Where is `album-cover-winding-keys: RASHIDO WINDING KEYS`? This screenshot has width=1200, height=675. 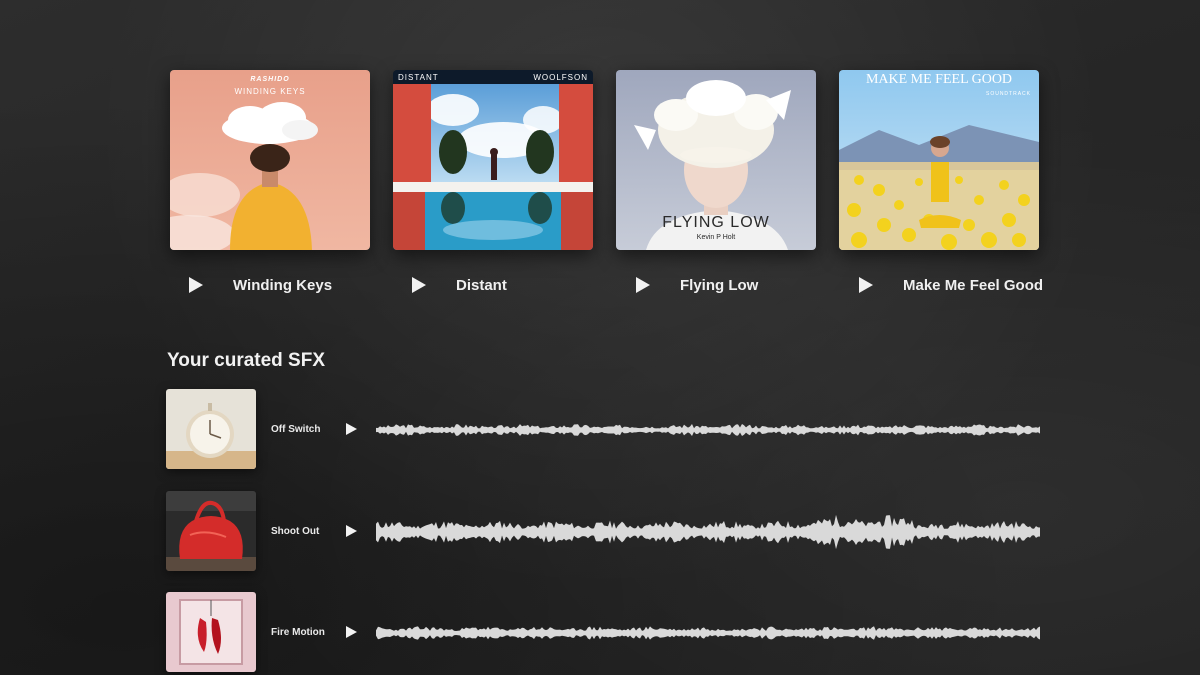
album-cover-winding-keys: RASHIDO WINDING KEYS is located at coordinates (270, 160).